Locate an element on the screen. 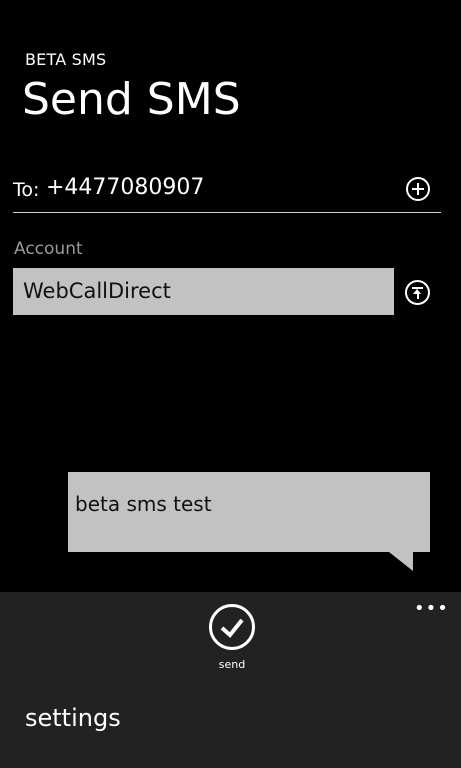 The height and width of the screenshot is (768, 461). message-bubble-tail is located at coordinates (401, 561).